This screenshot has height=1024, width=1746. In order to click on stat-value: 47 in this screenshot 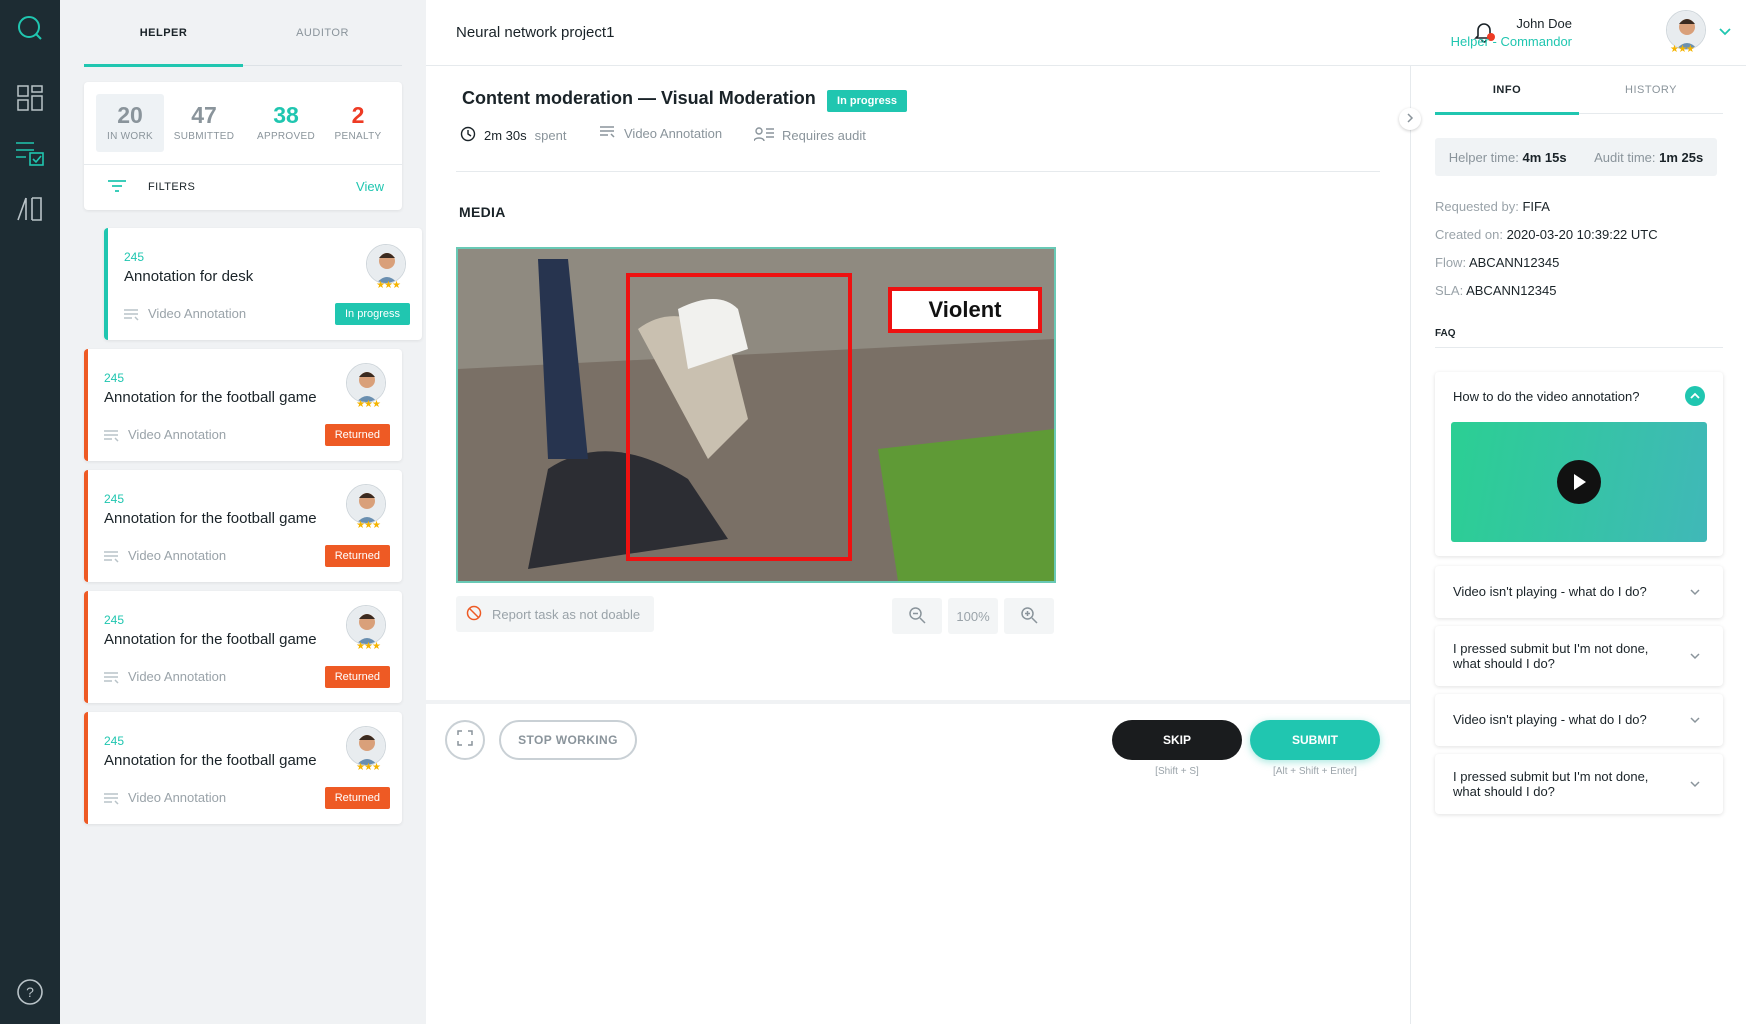, I will do `click(204, 115)`.